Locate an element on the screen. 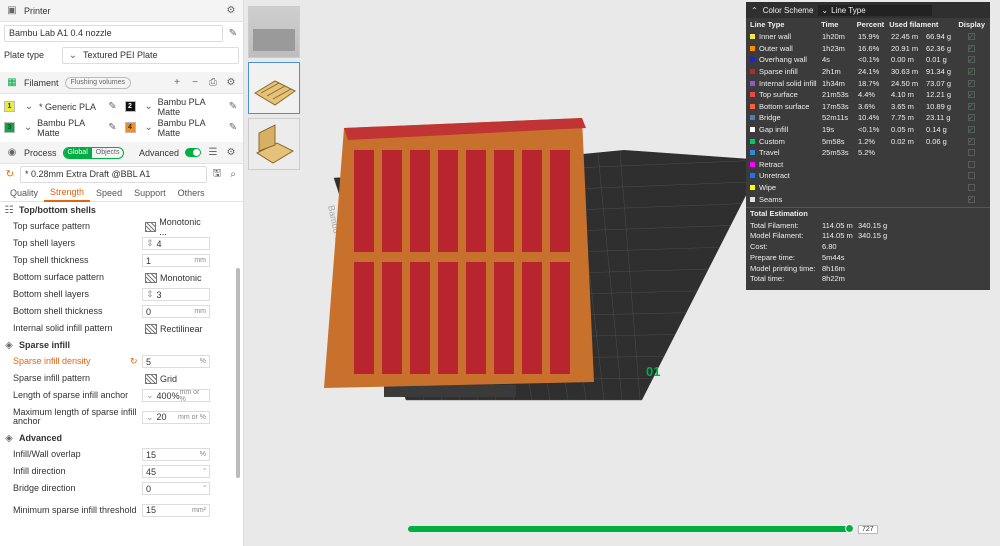 The image size is (1000, 546). filament-select: ⌄ * Generic PLA is located at coordinates (61, 106).